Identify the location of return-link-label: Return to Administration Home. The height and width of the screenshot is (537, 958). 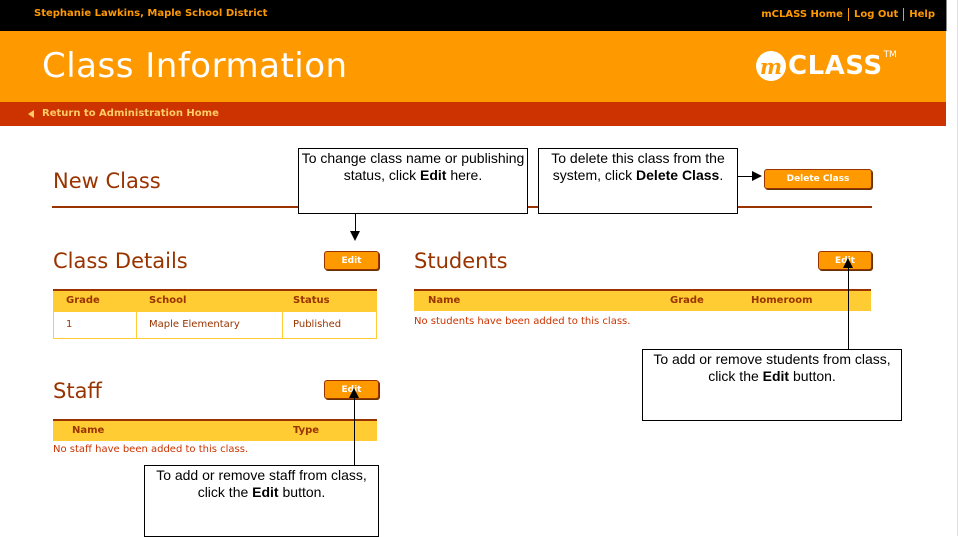
(130, 113).